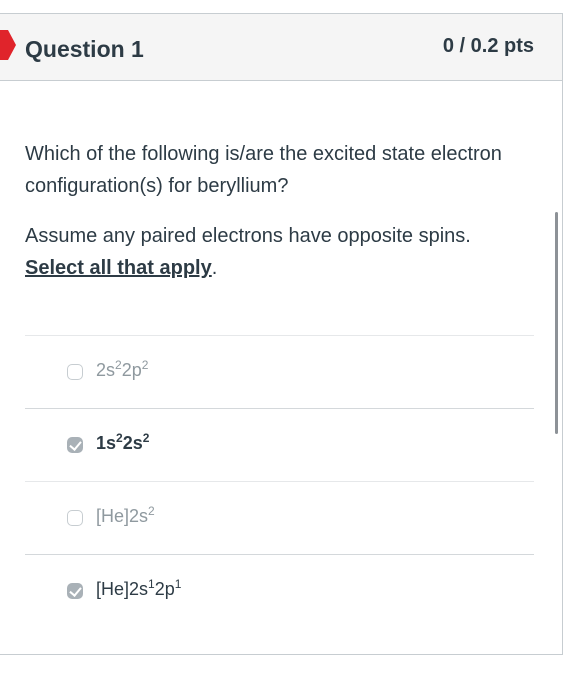 The height and width of the screenshot is (700, 564). Describe the element at coordinates (281, 47) in the screenshot. I see `question-header: Question 1 0 / 0.2 pts` at that location.